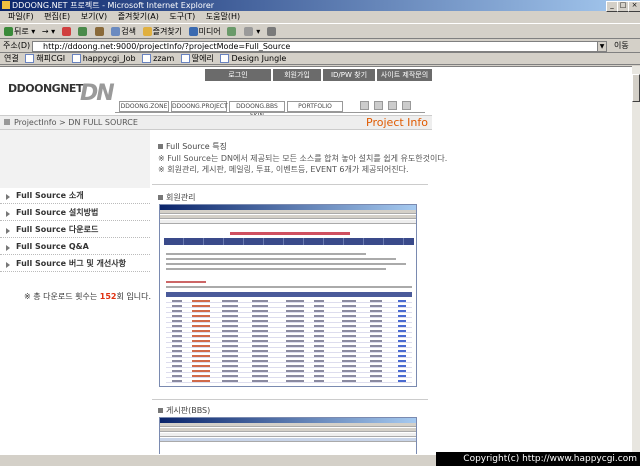 The height and width of the screenshot is (466, 640). What do you see at coordinates (75, 264) in the screenshot?
I see `sidebar-item-bugs: Full Source 버그 및 개선사항` at bounding box center [75, 264].